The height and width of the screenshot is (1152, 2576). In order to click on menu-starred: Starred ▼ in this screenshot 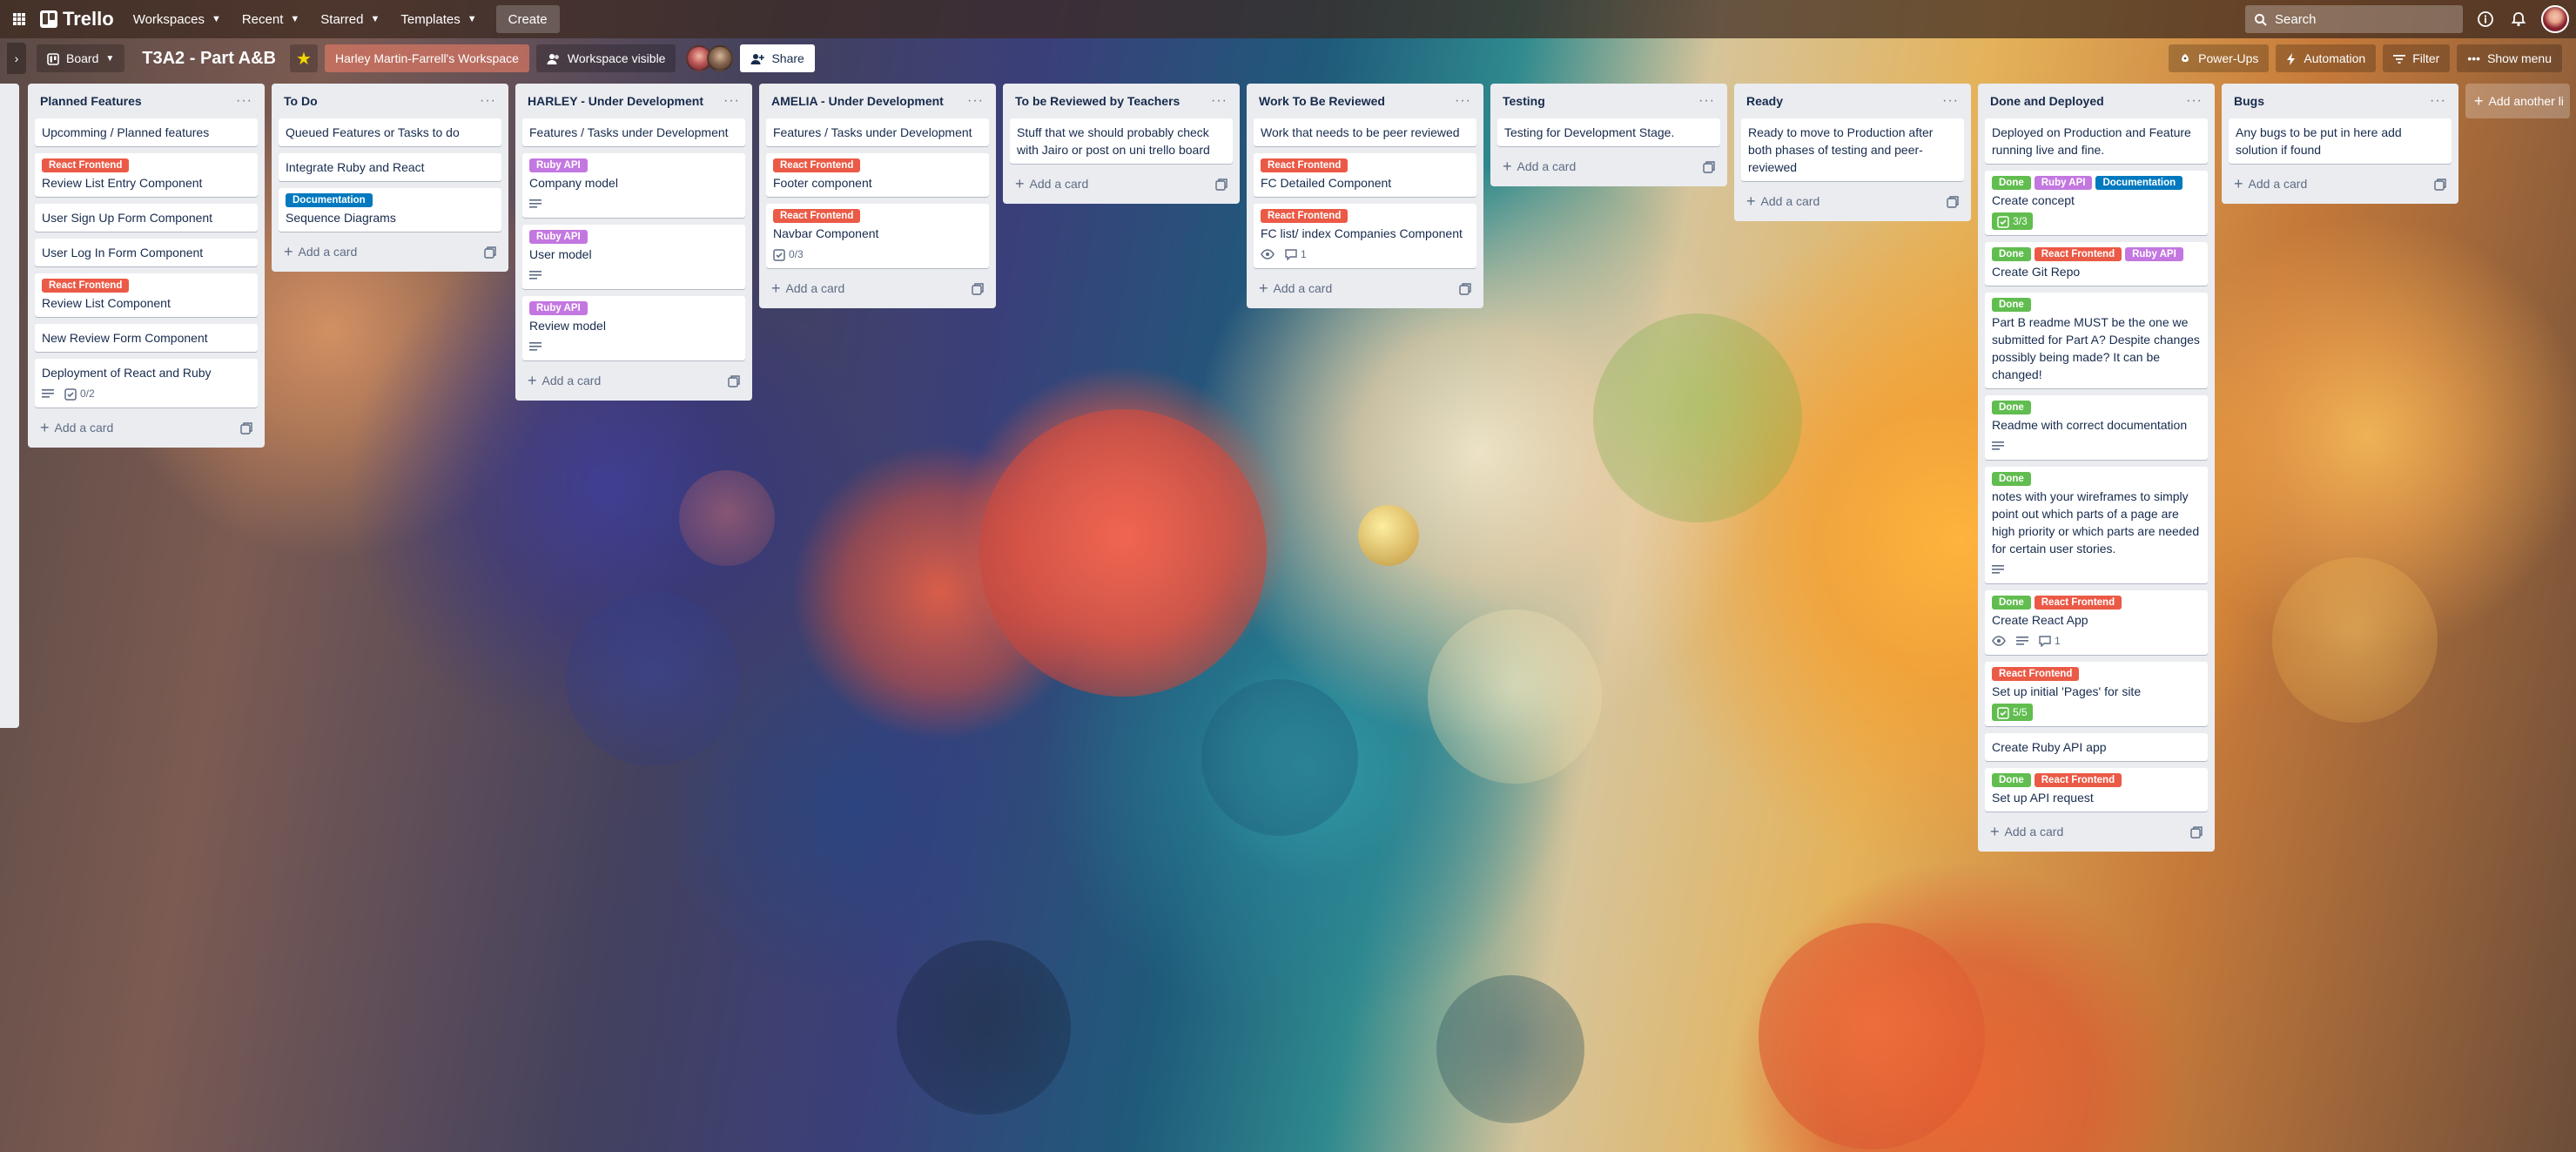, I will do `click(350, 19)`.